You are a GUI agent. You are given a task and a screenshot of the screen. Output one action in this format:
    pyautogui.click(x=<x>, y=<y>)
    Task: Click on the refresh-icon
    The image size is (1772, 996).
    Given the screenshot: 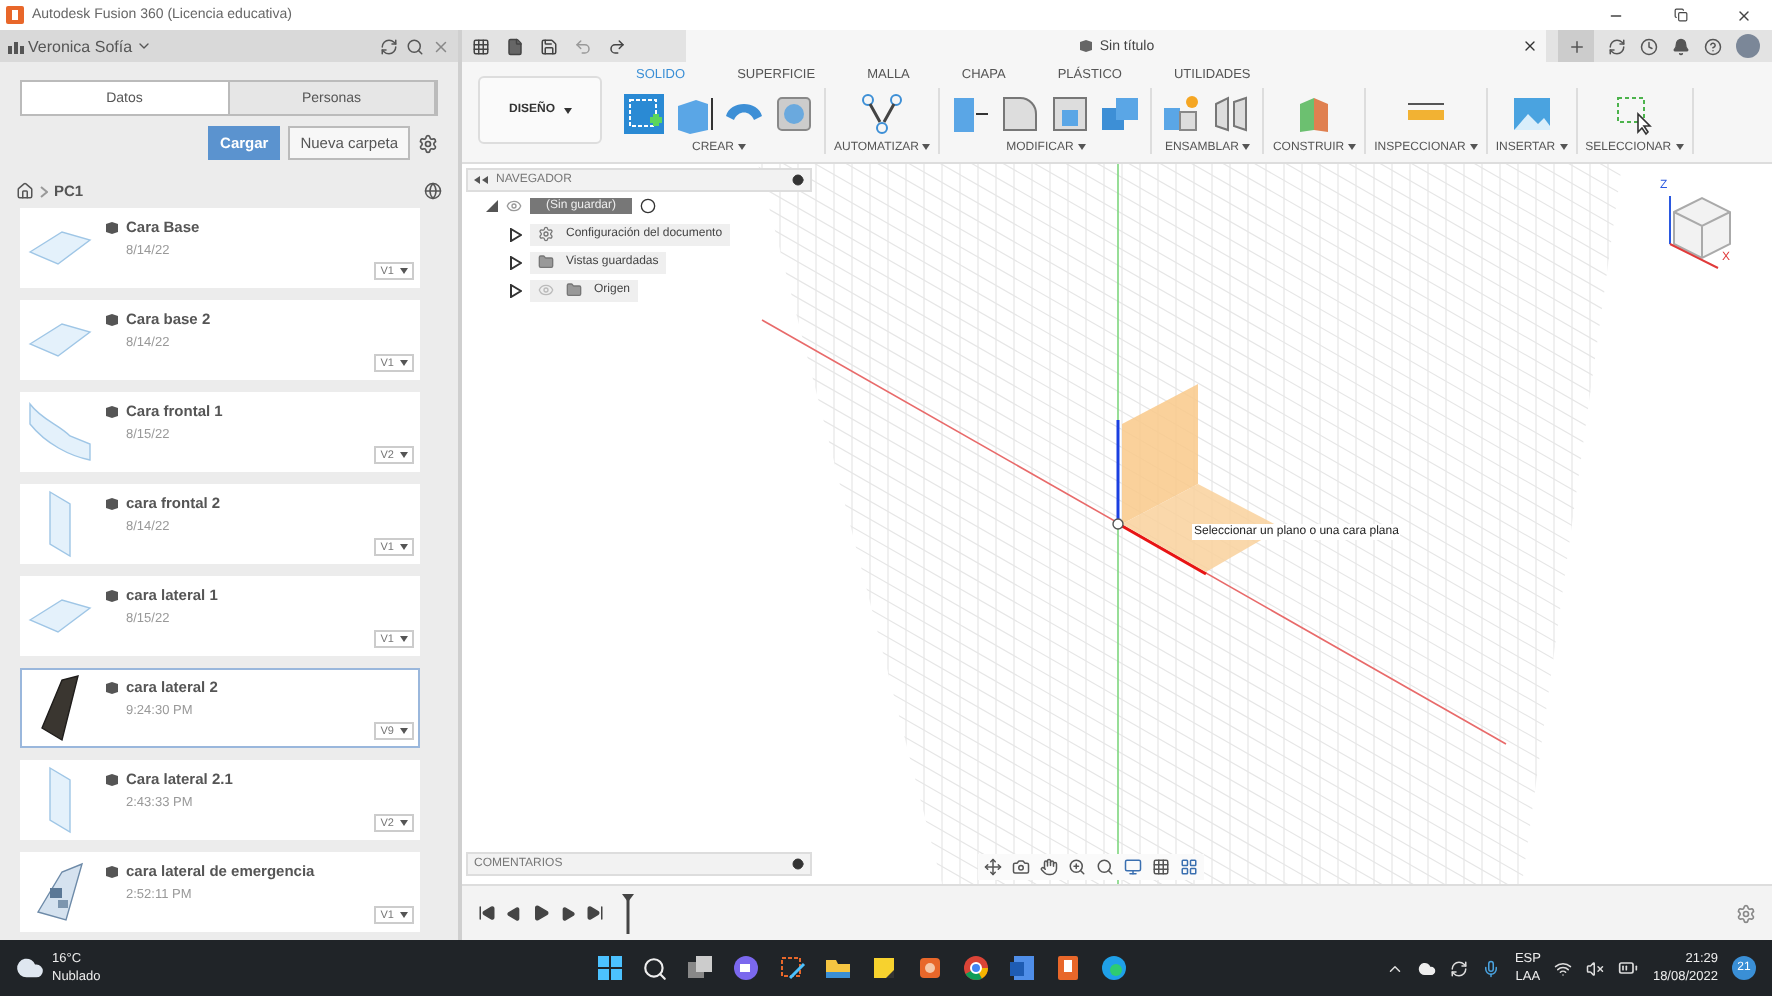 What is the action you would take?
    pyautogui.click(x=389, y=46)
    